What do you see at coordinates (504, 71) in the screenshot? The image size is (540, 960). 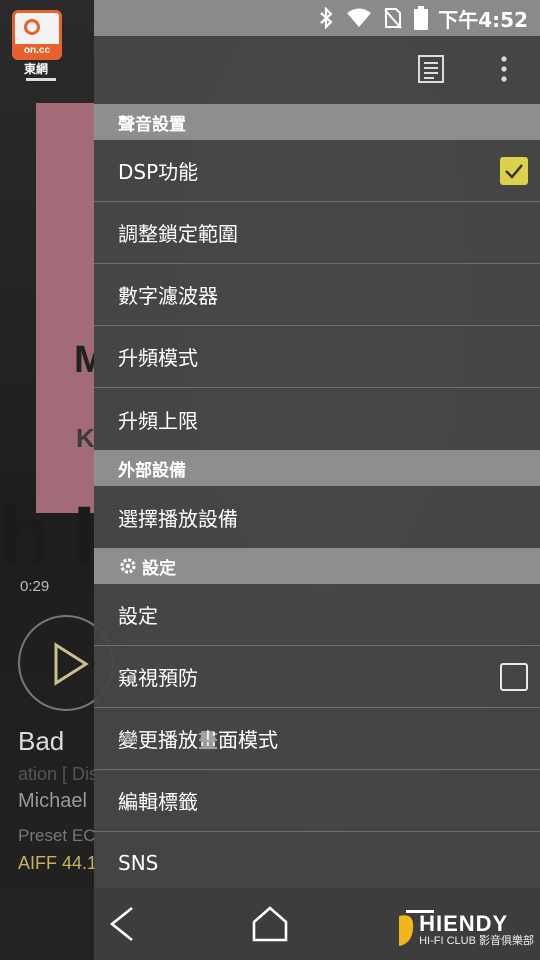 I see `more-vert-icon` at bounding box center [504, 71].